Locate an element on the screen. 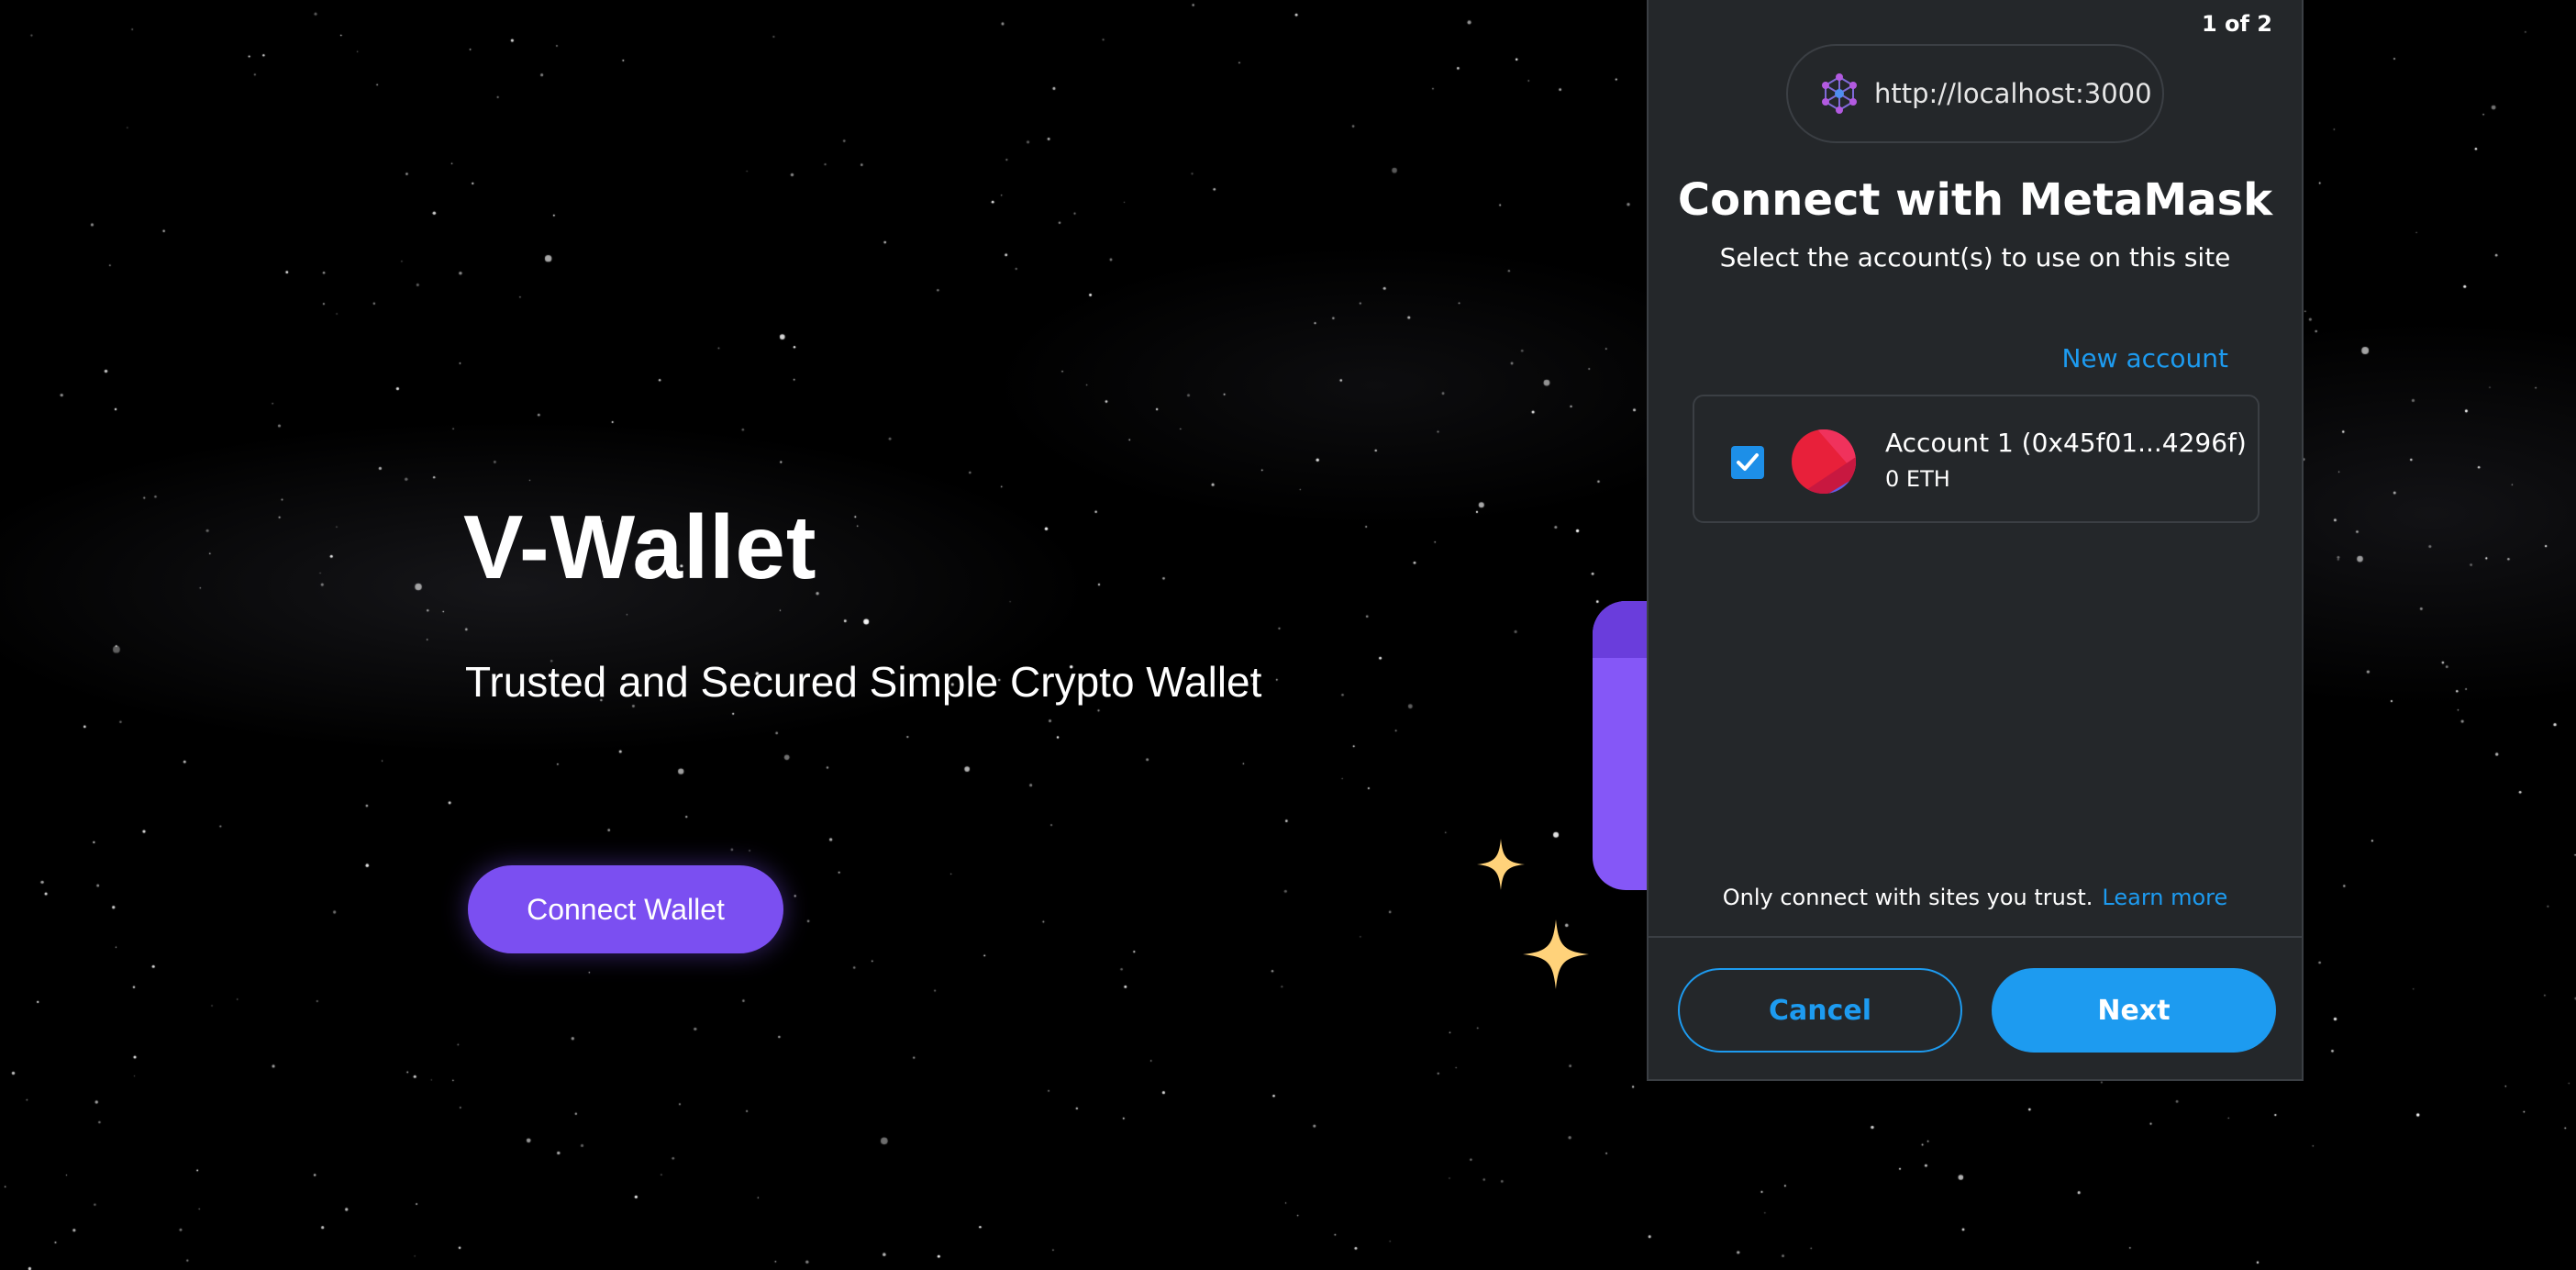 This screenshot has height=1270, width=2576. checkmark-icon is located at coordinates (1748, 462).